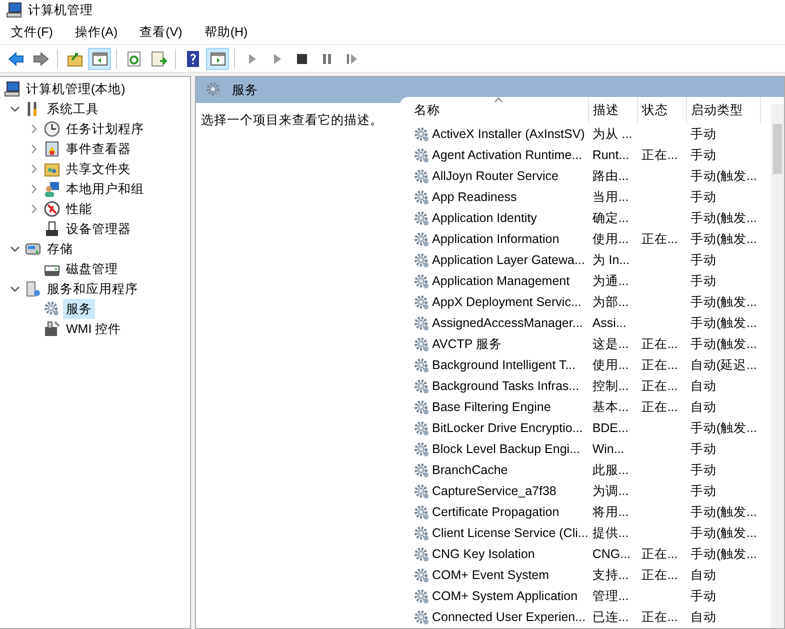 The width and height of the screenshot is (785, 629). What do you see at coordinates (40, 58) in the screenshot?
I see `forward-icon` at bounding box center [40, 58].